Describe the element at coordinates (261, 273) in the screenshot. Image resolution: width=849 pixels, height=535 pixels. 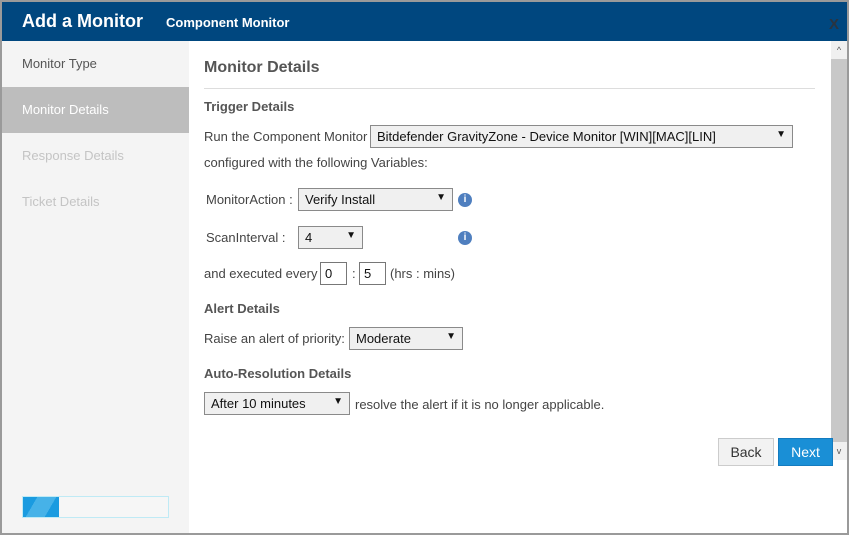
I see `executed-label: and executed every` at that location.